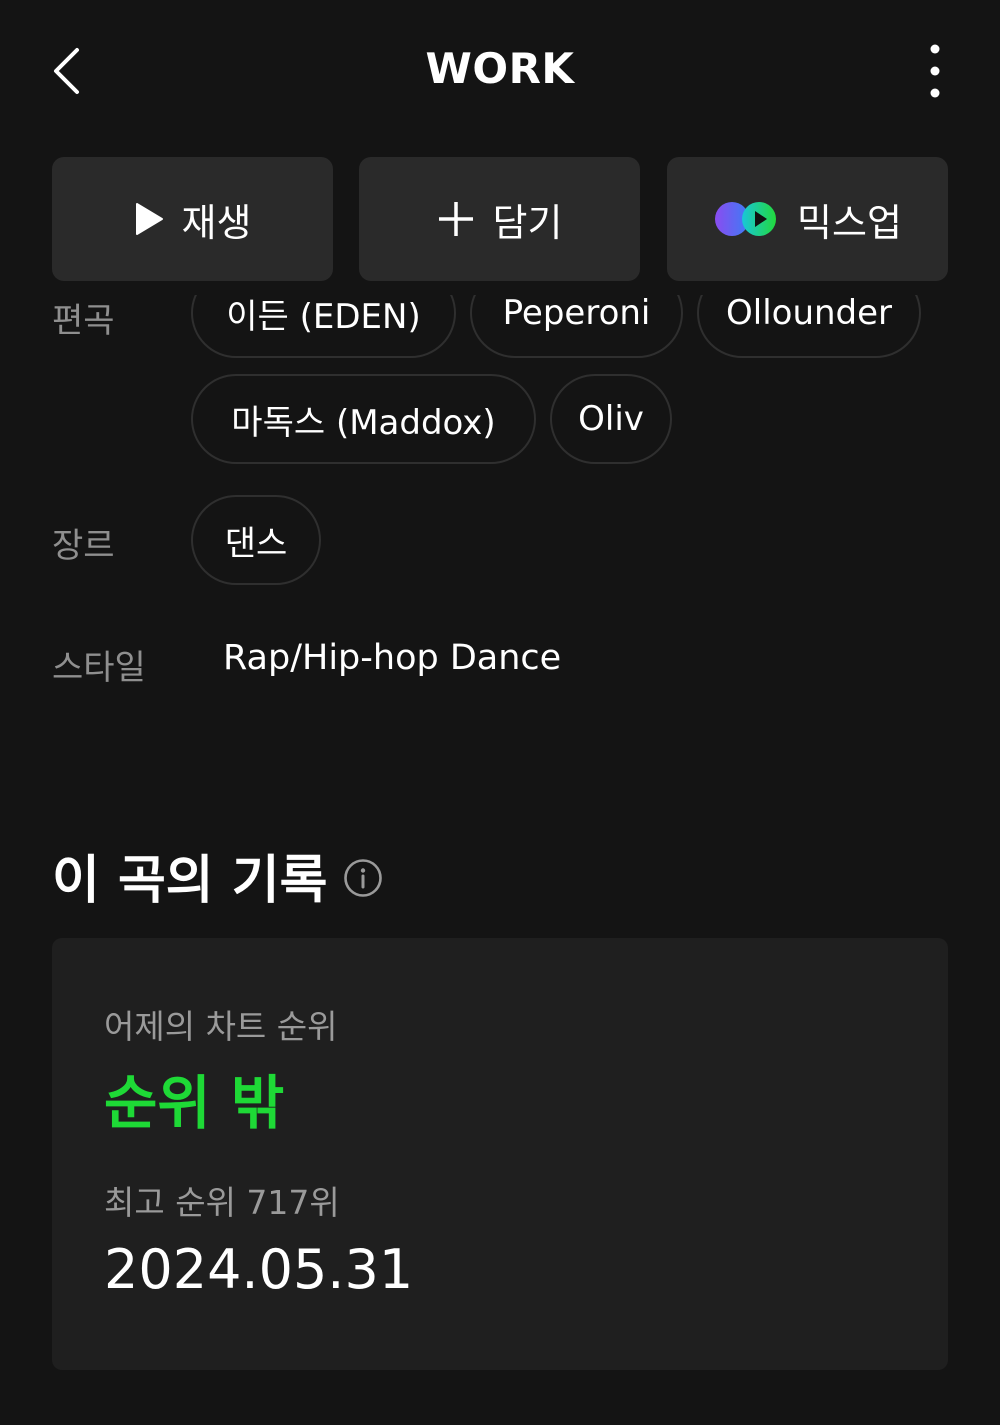 This screenshot has height=1425, width=1000. What do you see at coordinates (194, 1103) in the screenshot?
I see `yesterday-rank-value: 순위 밖` at bounding box center [194, 1103].